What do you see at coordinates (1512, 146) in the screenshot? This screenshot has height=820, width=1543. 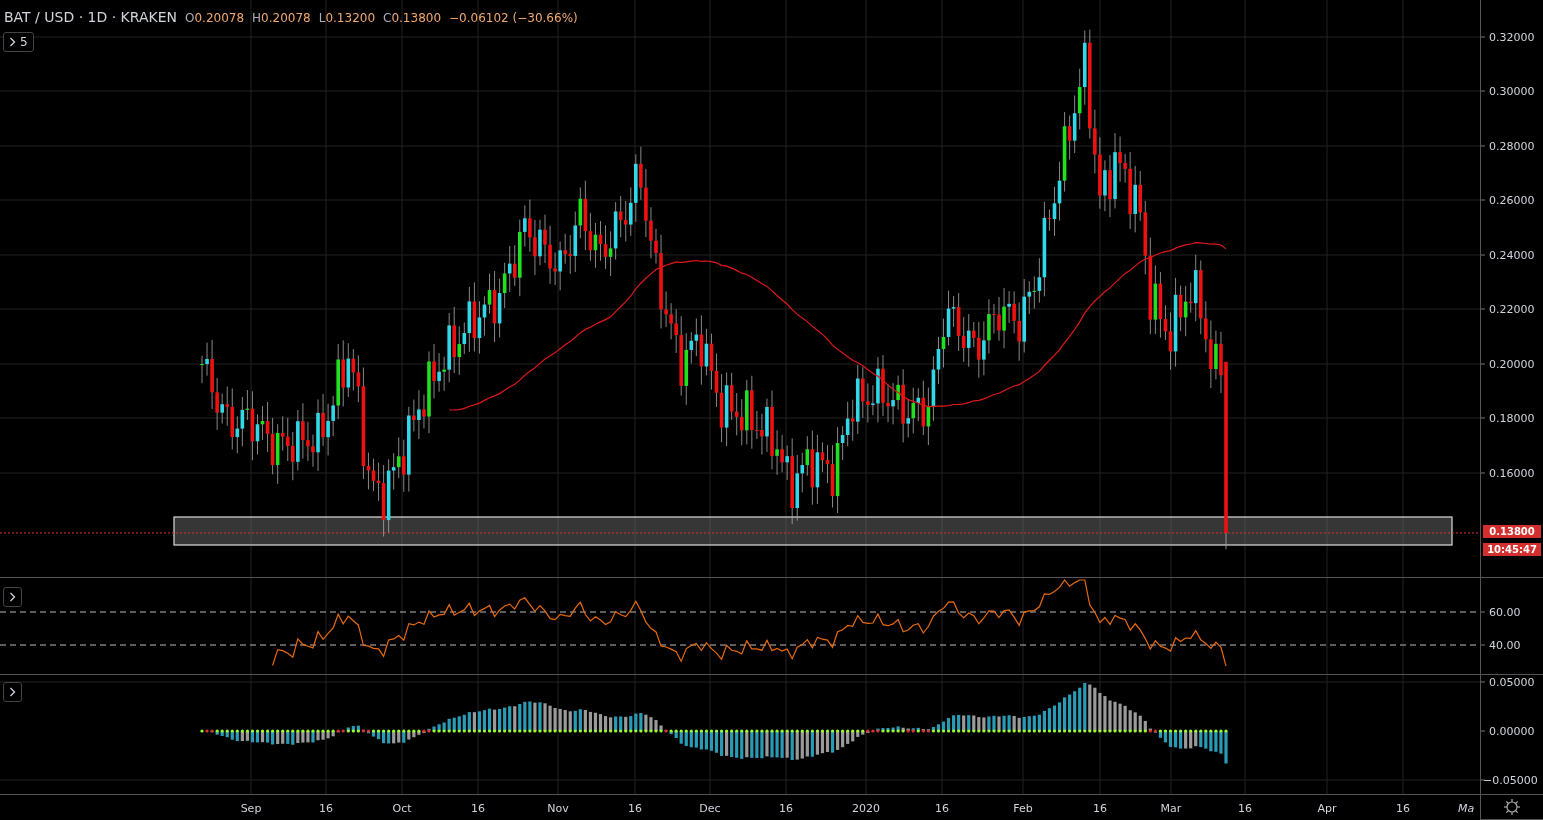 I see `price-axis-label: 0.28000` at bounding box center [1512, 146].